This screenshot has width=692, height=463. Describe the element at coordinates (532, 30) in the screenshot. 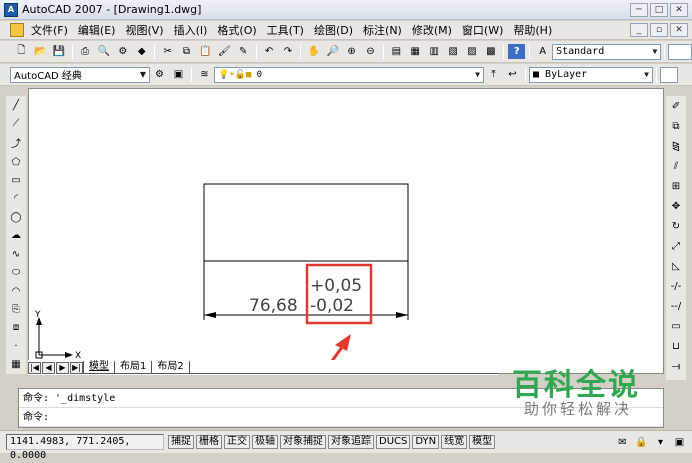

I see `menu-help: 帮助(H)` at that location.